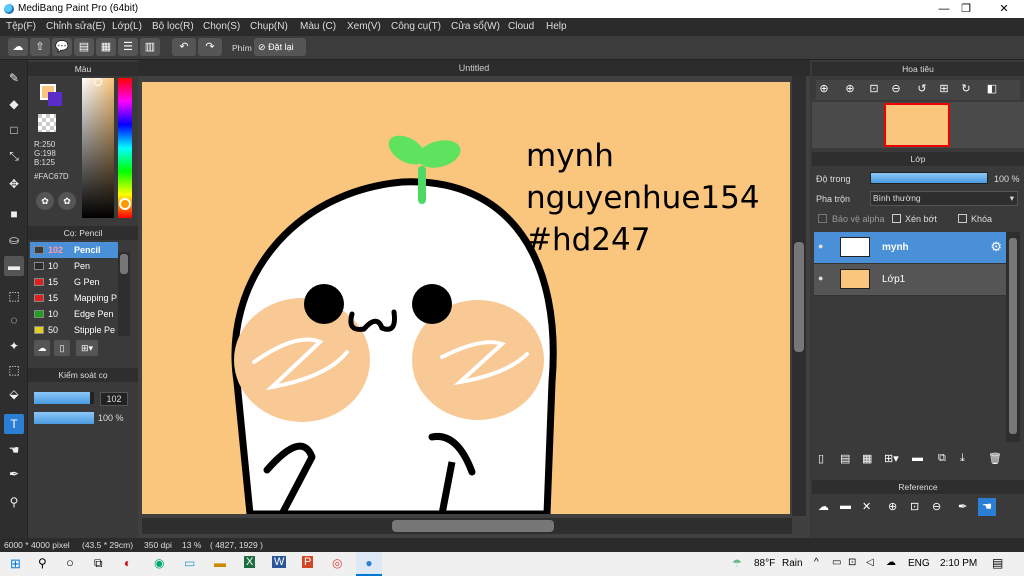 This screenshot has height=576, width=1024. I want to click on secondary-color-swatch, so click(55, 99).